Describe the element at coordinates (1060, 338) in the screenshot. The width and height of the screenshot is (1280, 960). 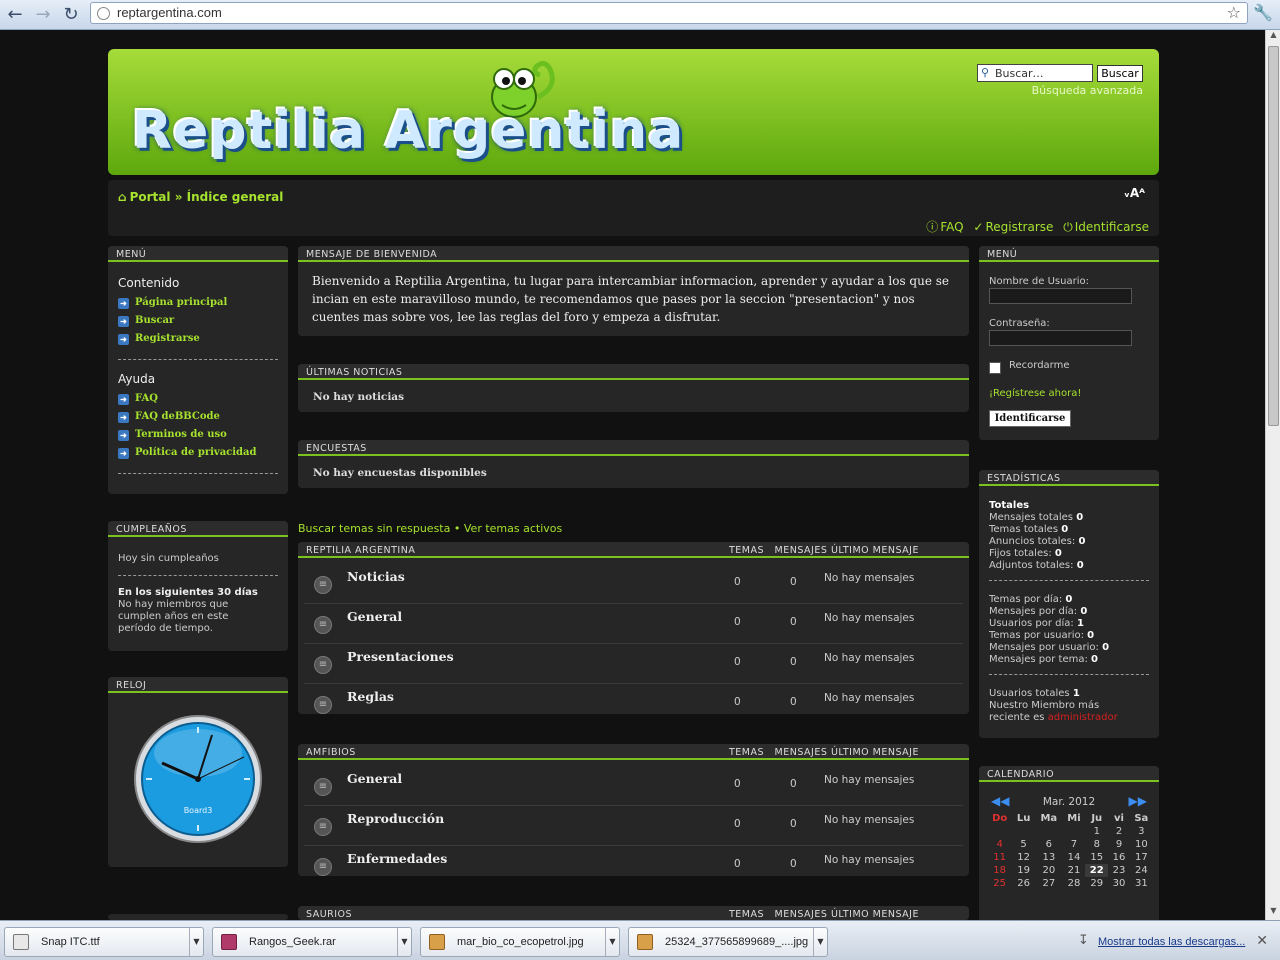
I see `password-input` at that location.